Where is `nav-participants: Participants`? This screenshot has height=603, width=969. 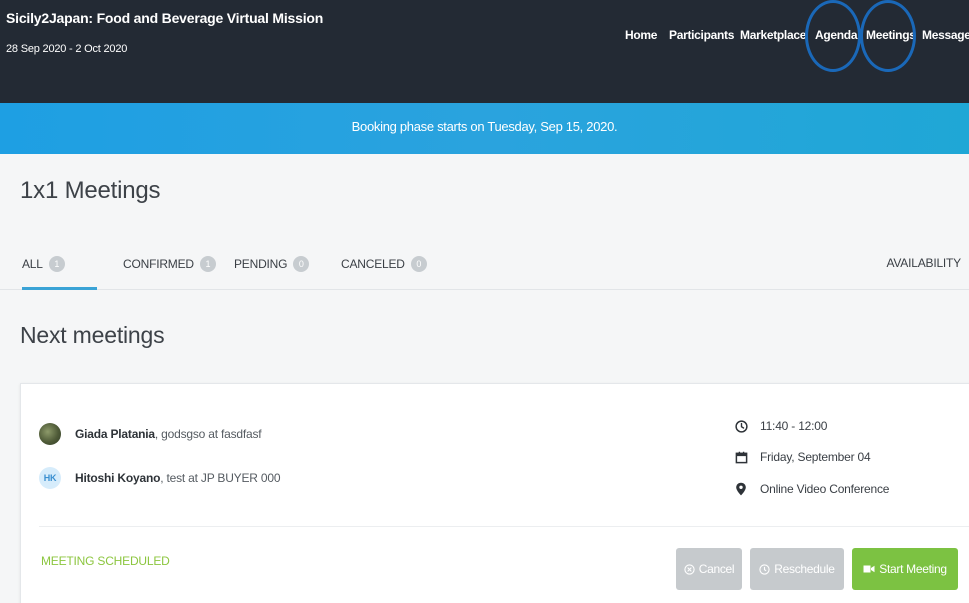 nav-participants: Participants is located at coordinates (701, 35).